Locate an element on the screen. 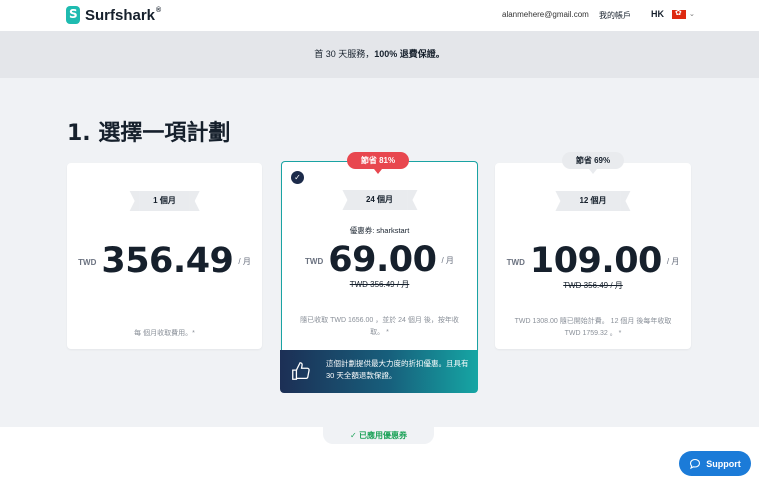 The width and height of the screenshot is (759, 480). price-amount: 109.00 is located at coordinates (596, 261).